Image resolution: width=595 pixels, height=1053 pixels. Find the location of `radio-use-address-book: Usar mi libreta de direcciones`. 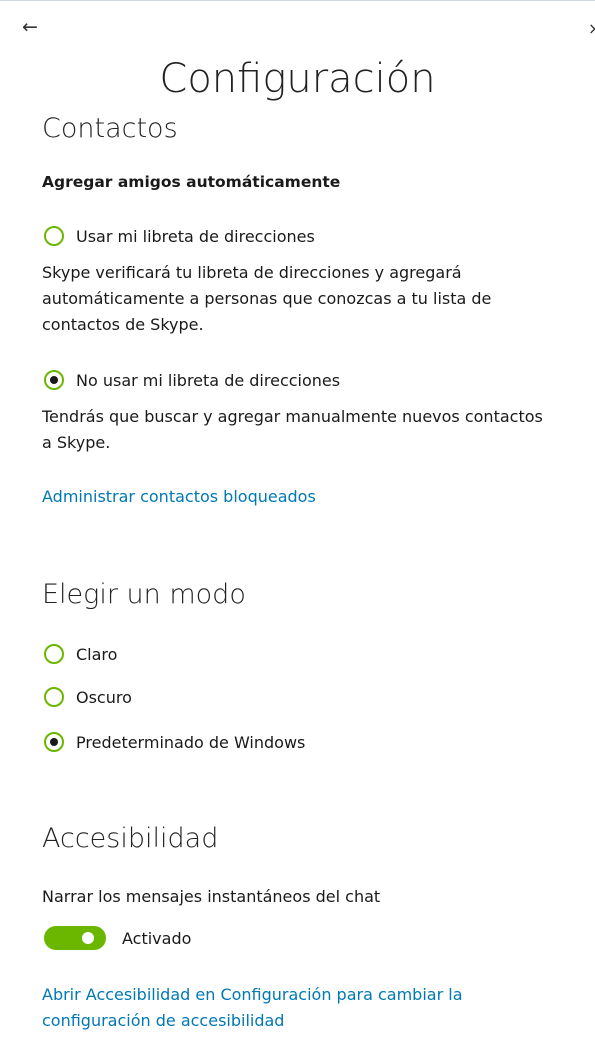

radio-use-address-book: Usar mi libreta de direcciones is located at coordinates (179, 236).